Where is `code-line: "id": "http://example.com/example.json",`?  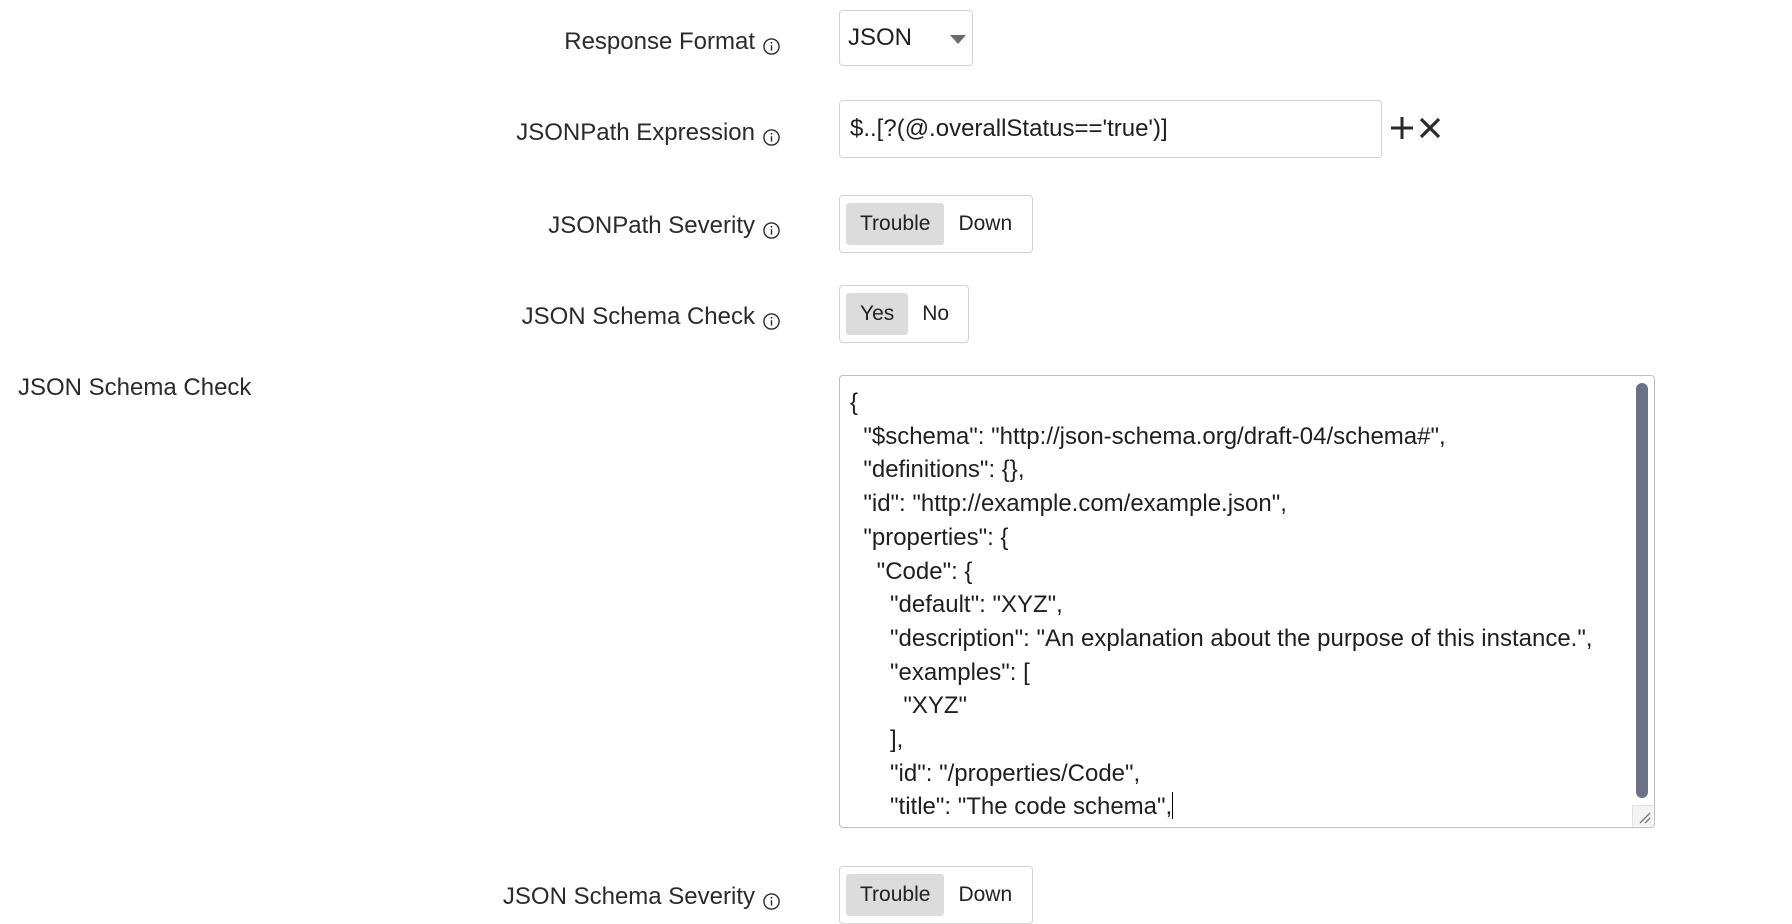
code-line: "id": "http://example.com/example.json", is located at coordinates (1068, 504).